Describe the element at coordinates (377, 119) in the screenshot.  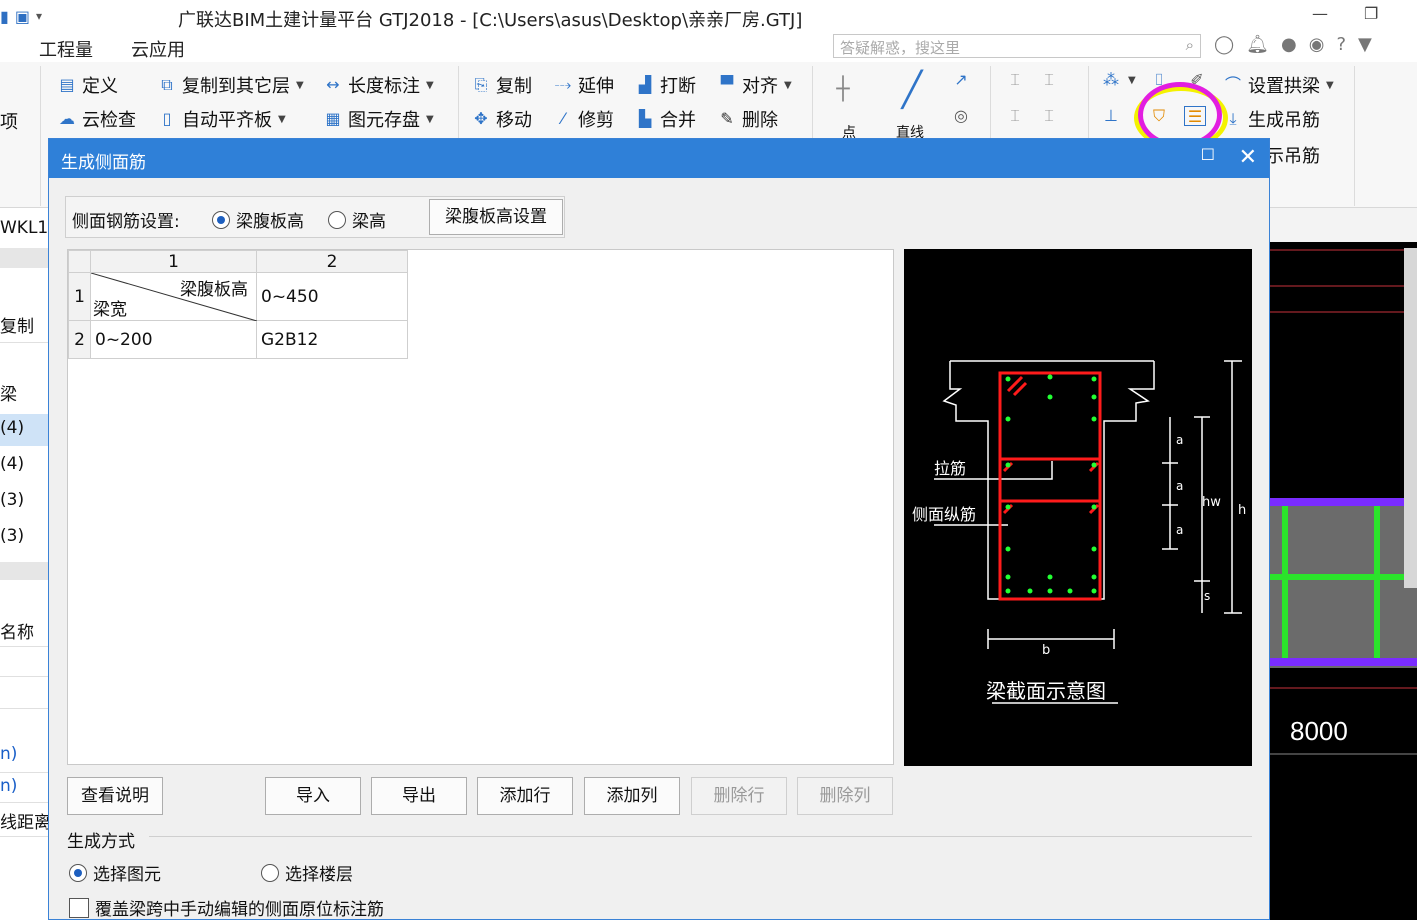
I see `element-save-button: ▦ 图元存盘 ▼` at that location.